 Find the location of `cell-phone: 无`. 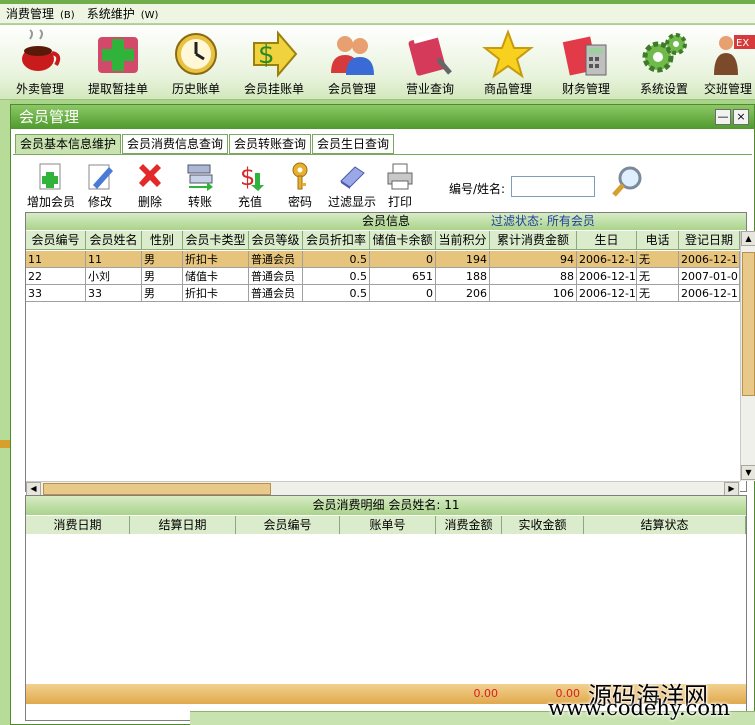

cell-phone: 无 is located at coordinates (658, 276).